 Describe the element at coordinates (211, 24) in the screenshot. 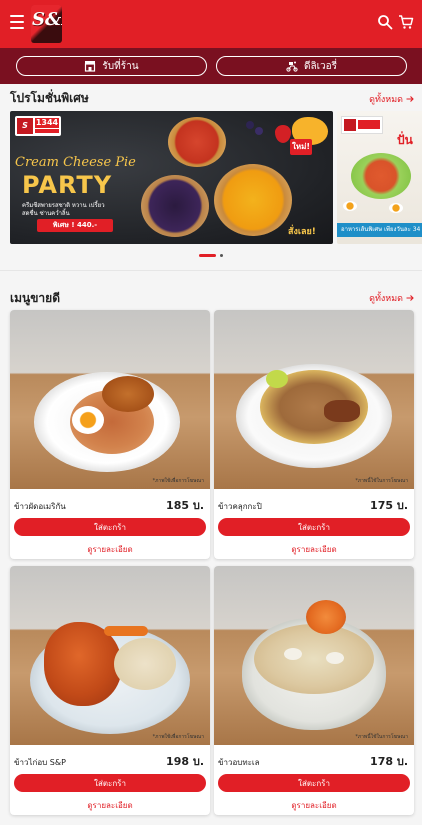

I see `app-header: S&P` at that location.